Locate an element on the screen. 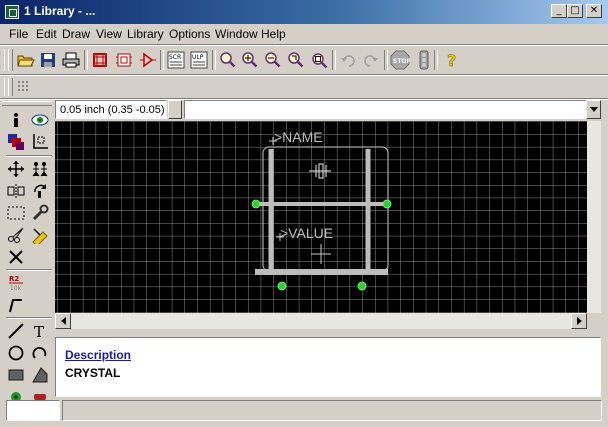  tool-palette: R2 10k T is located at coordinates (29, 255).